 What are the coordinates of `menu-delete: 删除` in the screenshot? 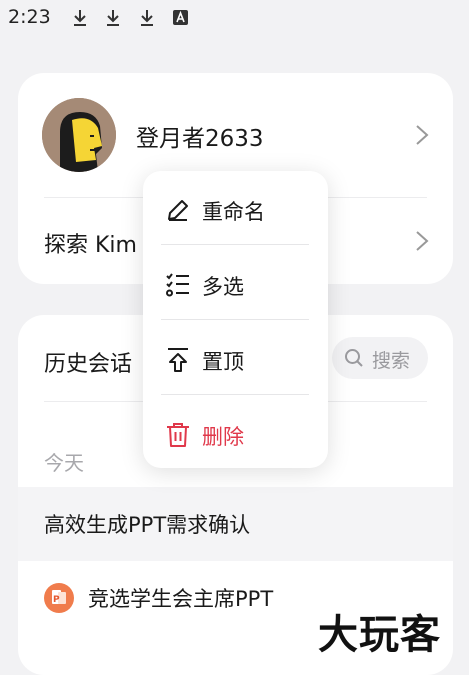 It's located at (235, 435).